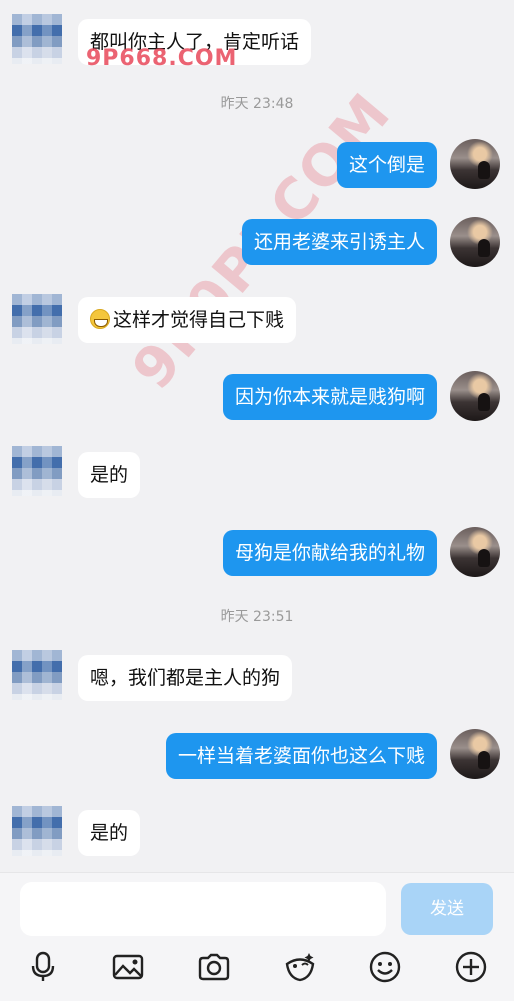 The height and width of the screenshot is (1001, 514). What do you see at coordinates (385, 967) in the screenshot?
I see `emoji-icon` at bounding box center [385, 967].